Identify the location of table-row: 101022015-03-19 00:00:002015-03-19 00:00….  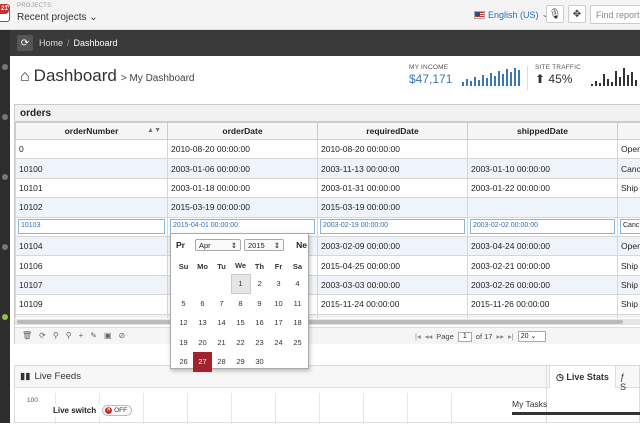
(328, 207).